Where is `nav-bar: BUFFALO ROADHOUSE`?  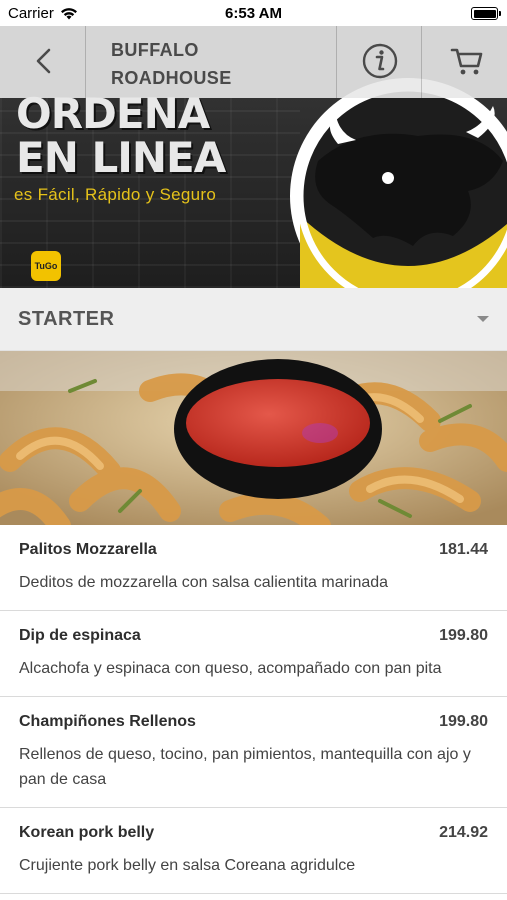
nav-bar: BUFFALO ROADHOUSE is located at coordinates (253, 62).